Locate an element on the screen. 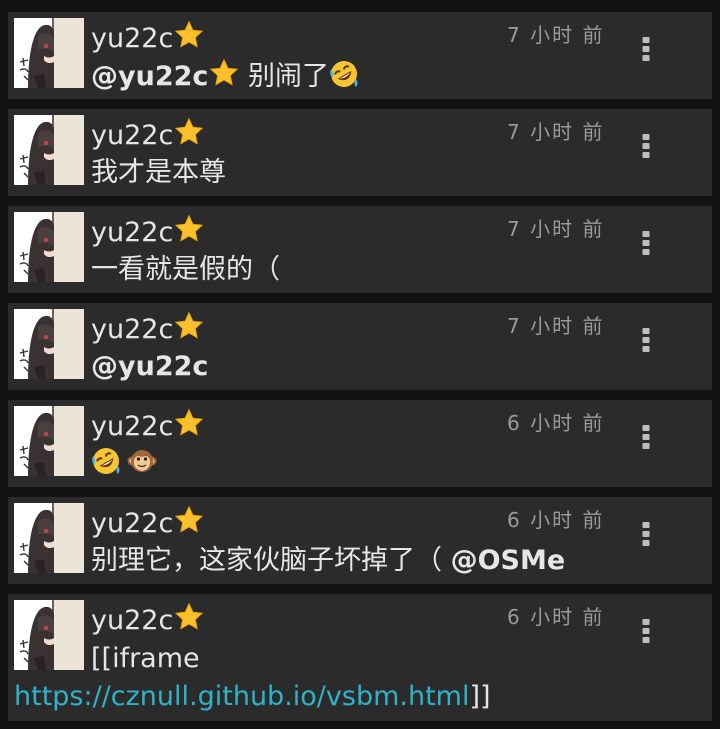 This screenshot has height=729, width=720. comment-text: 我才是本尊 is located at coordinates (158, 172).